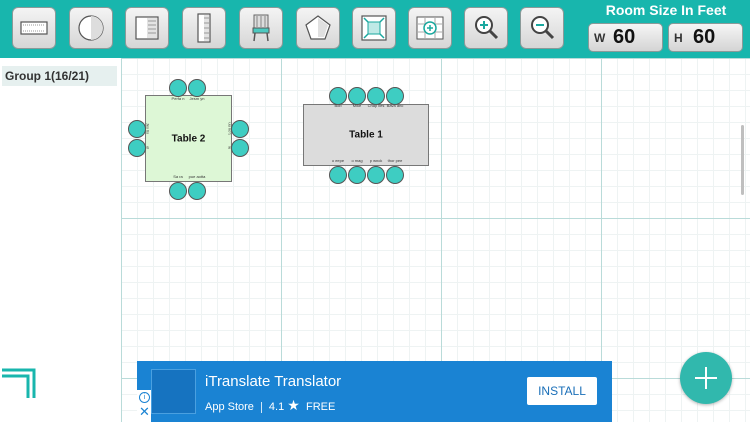 The width and height of the screenshot is (750, 422). Describe the element at coordinates (273, 381) in the screenshot. I see `ad-title: iTranslate Translator` at that location.